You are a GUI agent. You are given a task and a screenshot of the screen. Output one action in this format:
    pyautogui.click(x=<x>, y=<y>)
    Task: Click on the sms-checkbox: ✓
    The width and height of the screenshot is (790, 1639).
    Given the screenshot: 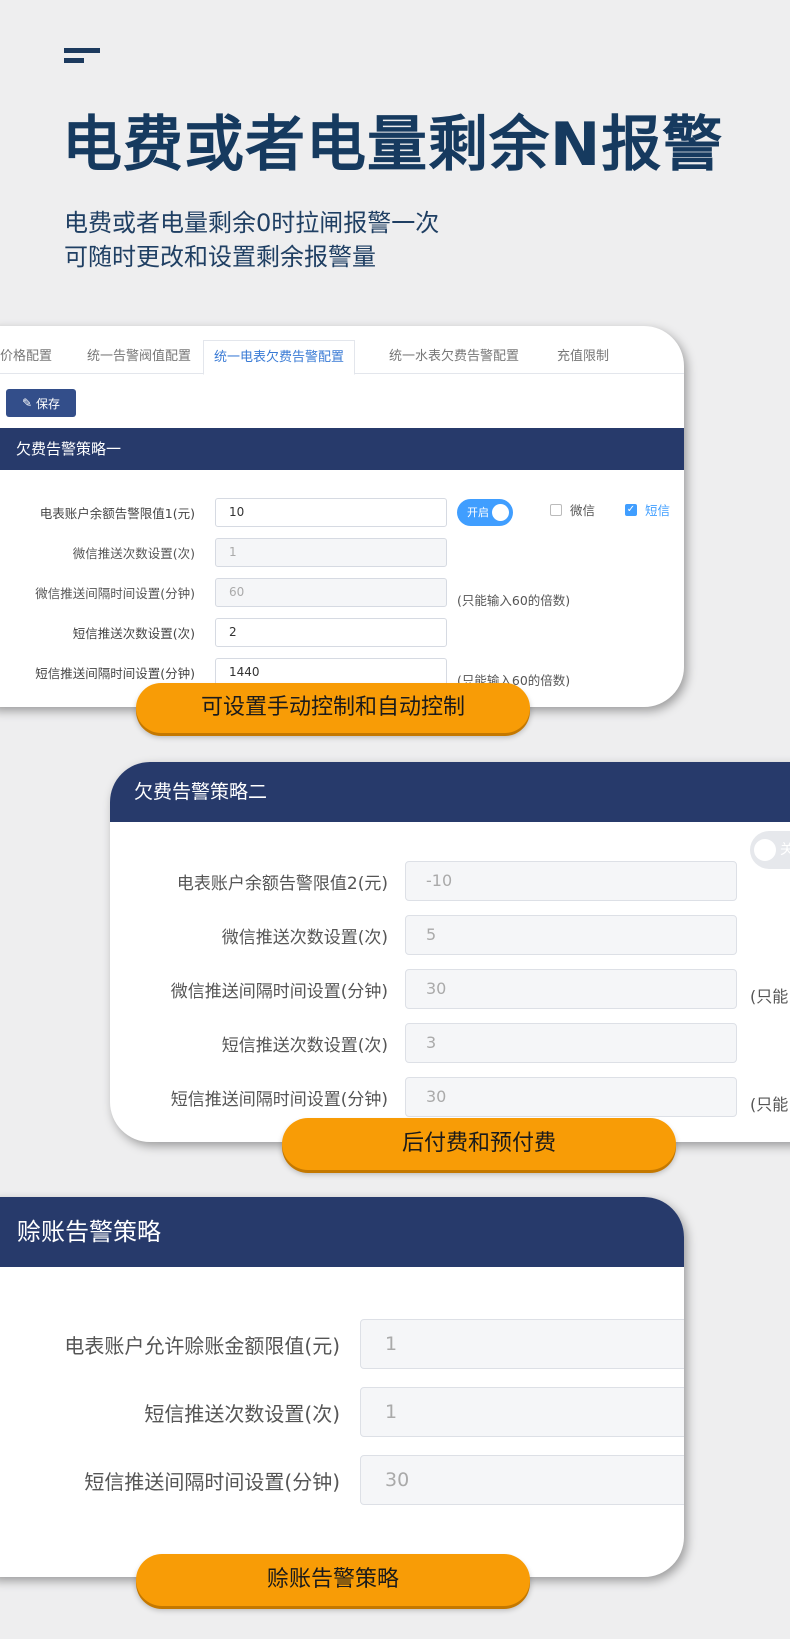 What is the action you would take?
    pyautogui.click(x=631, y=510)
    